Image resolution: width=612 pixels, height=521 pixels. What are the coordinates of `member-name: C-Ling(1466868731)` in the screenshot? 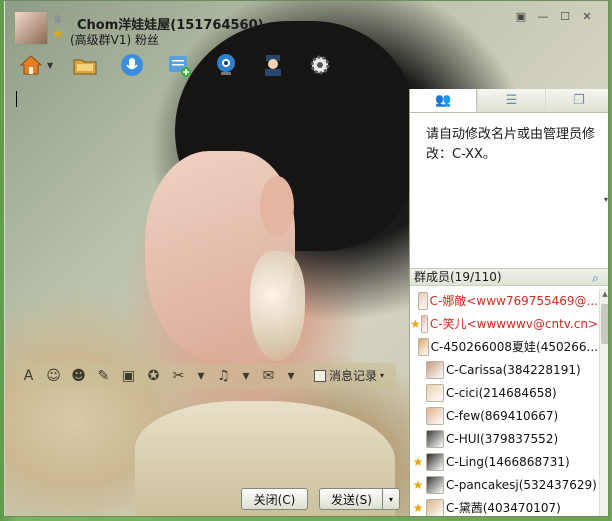 It's located at (508, 461).